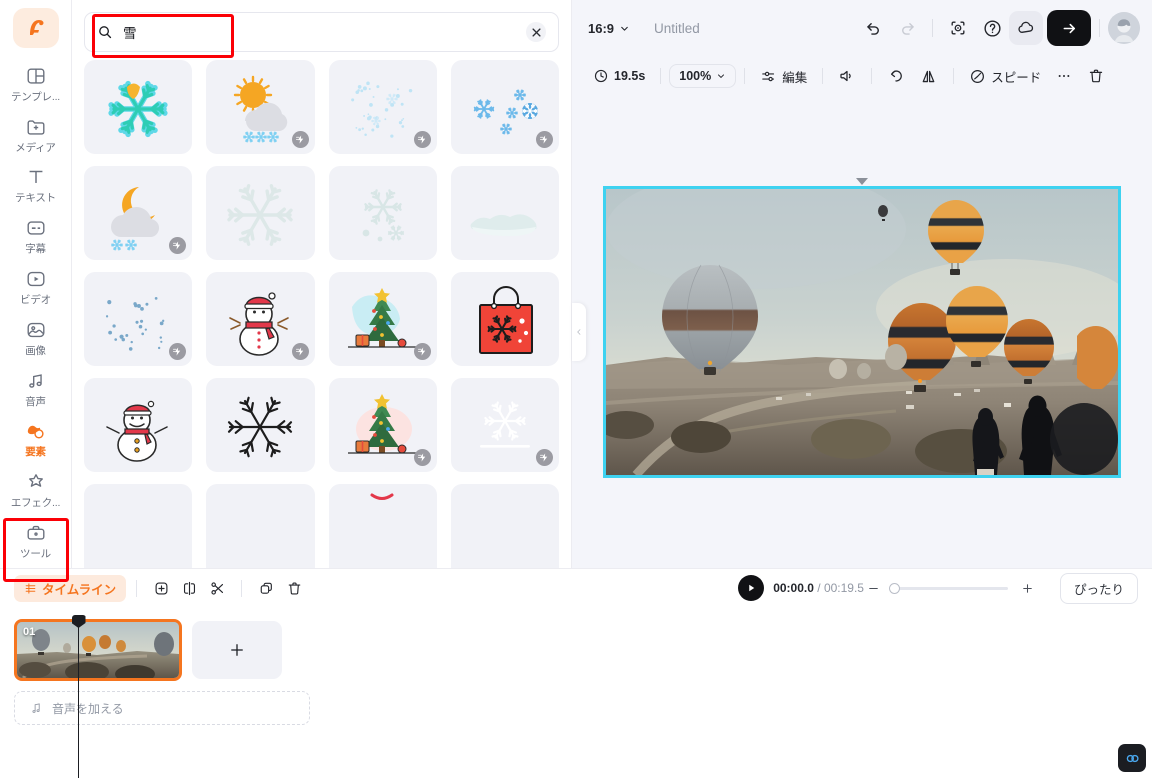 Image resolution: width=1152 pixels, height=778 pixels. What do you see at coordinates (260, 526) in the screenshot?
I see `partial-tile-b` at bounding box center [260, 526].